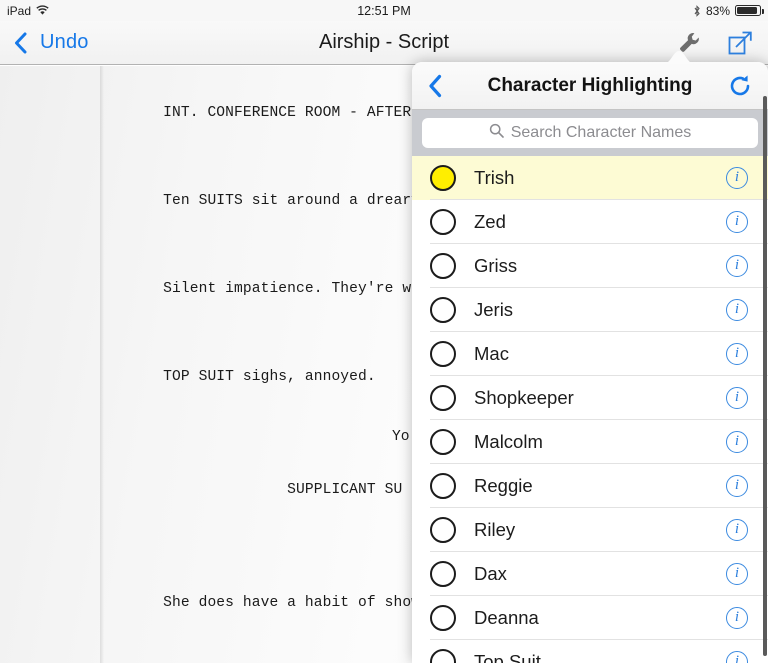  Describe the element at coordinates (20, 43) in the screenshot. I see `chevron-left-icon` at that location.